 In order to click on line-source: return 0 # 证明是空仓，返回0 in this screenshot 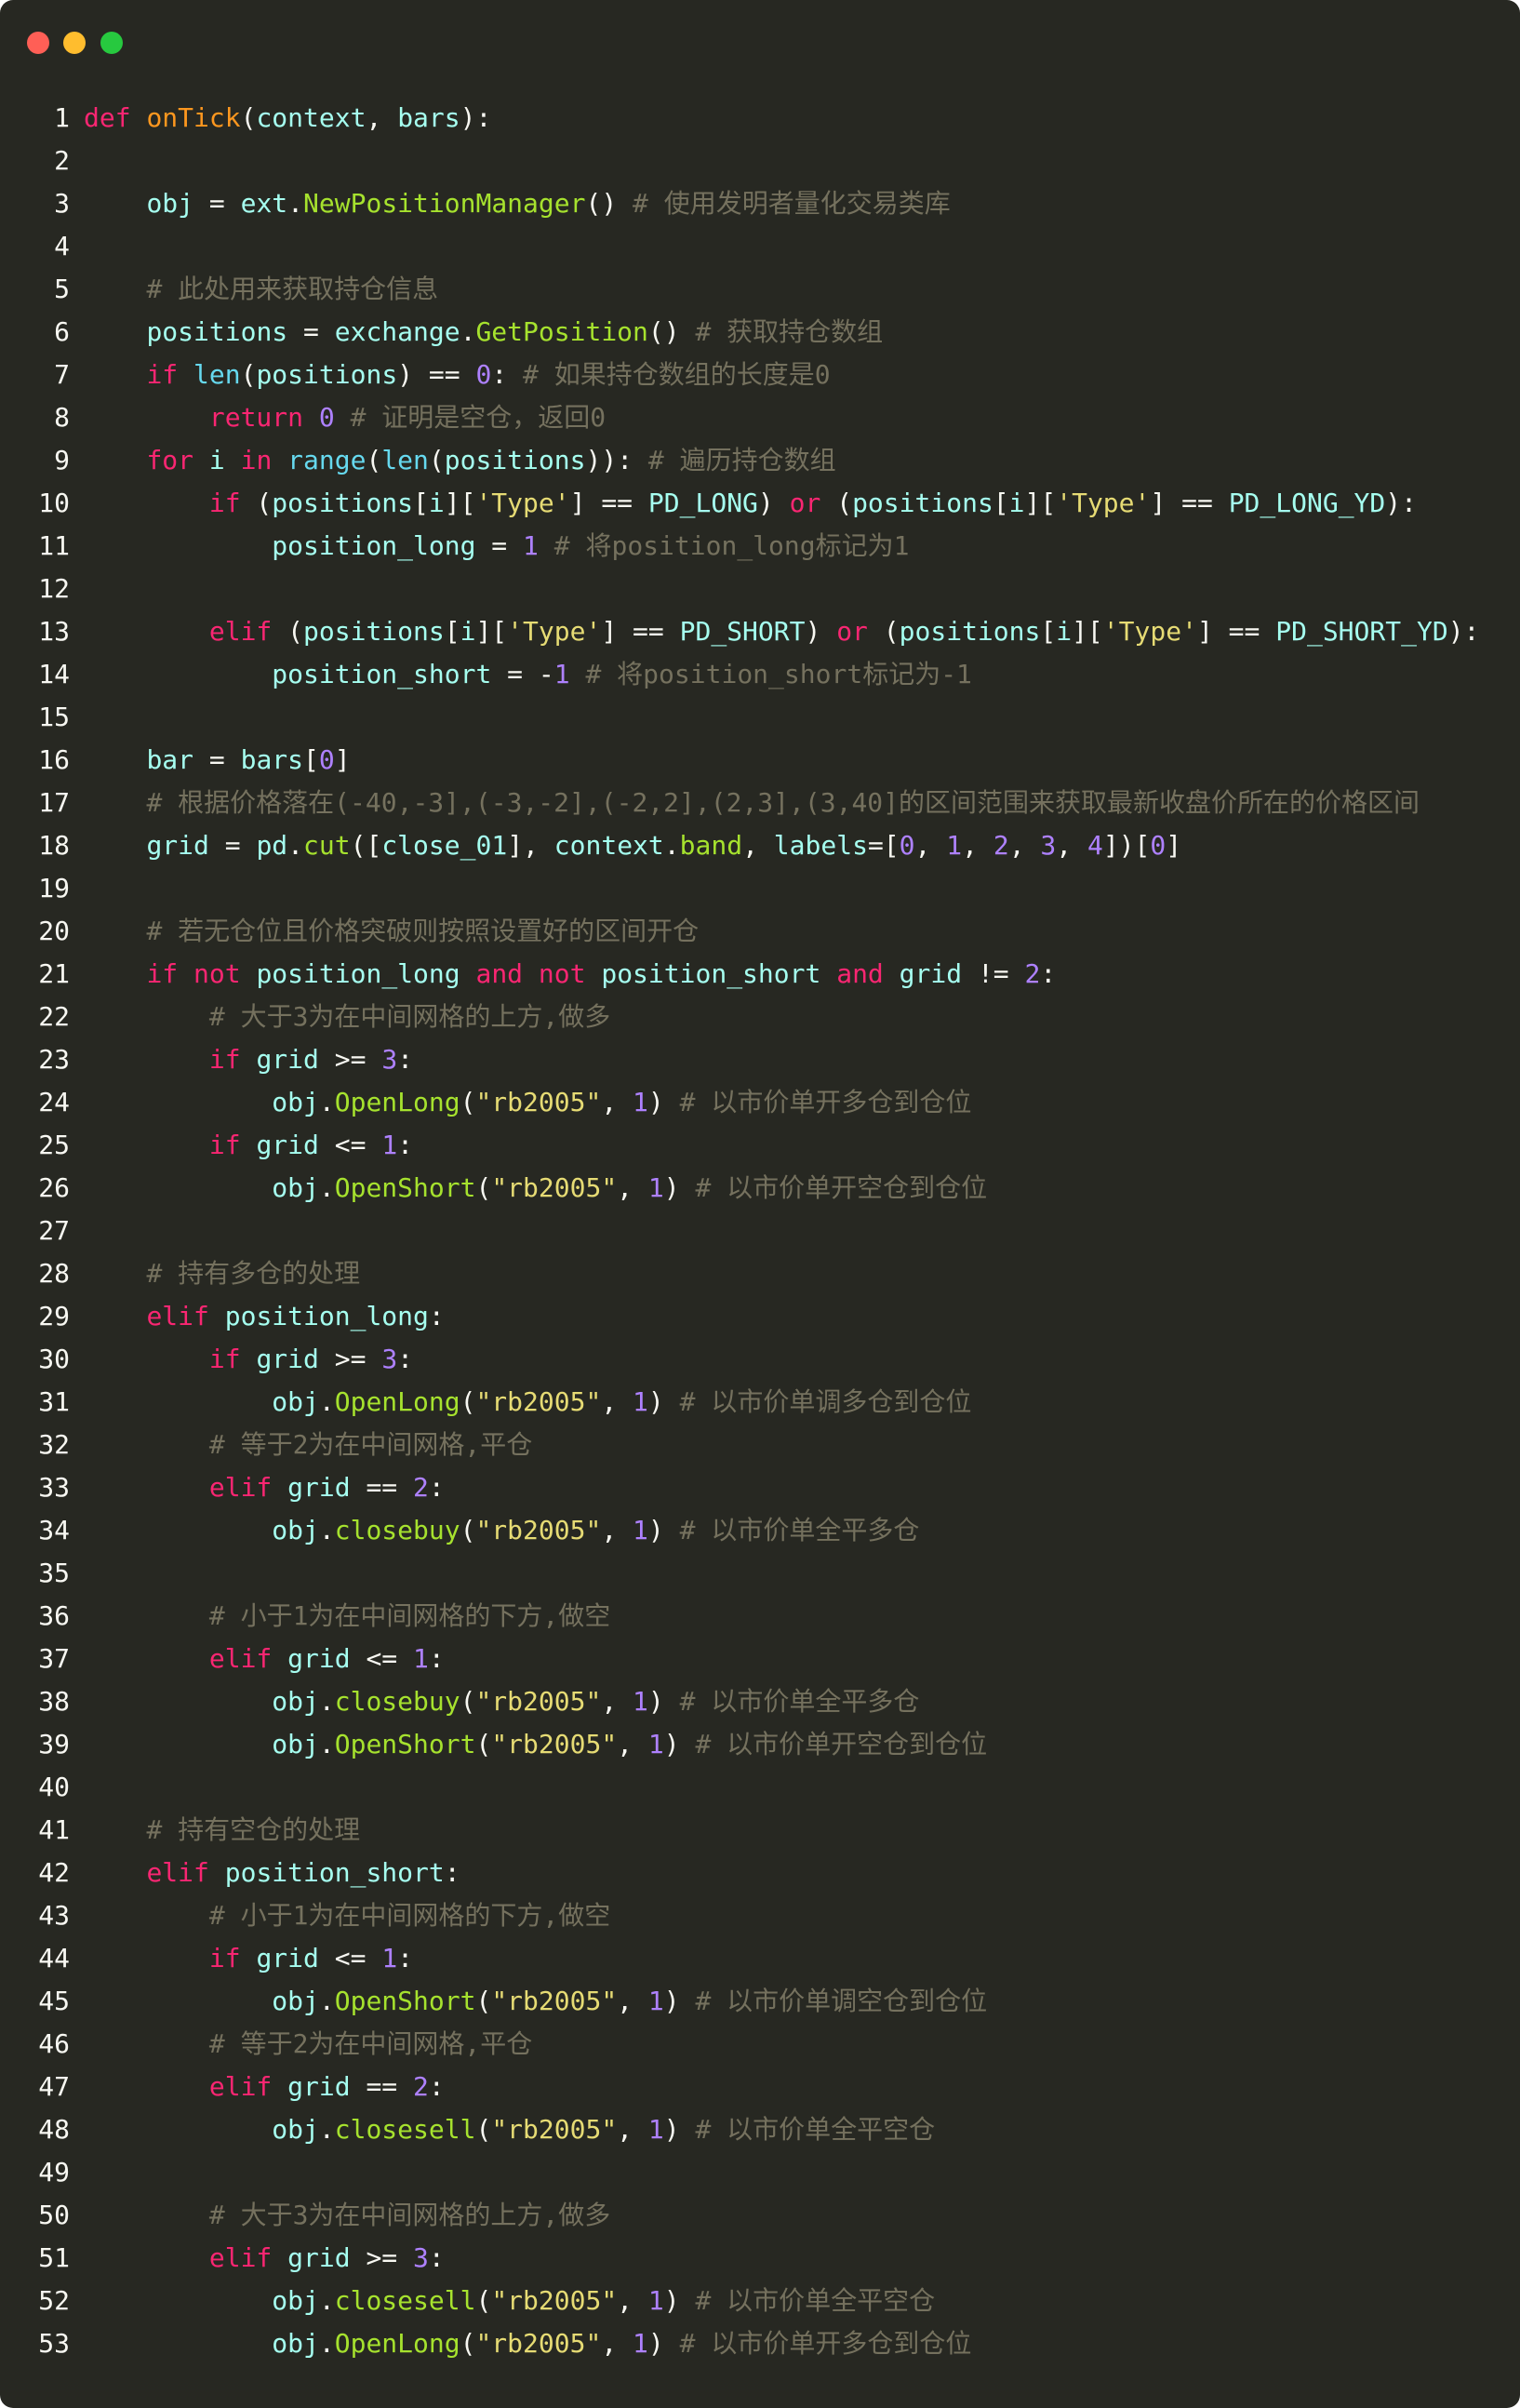, I will do `click(345, 418)`.